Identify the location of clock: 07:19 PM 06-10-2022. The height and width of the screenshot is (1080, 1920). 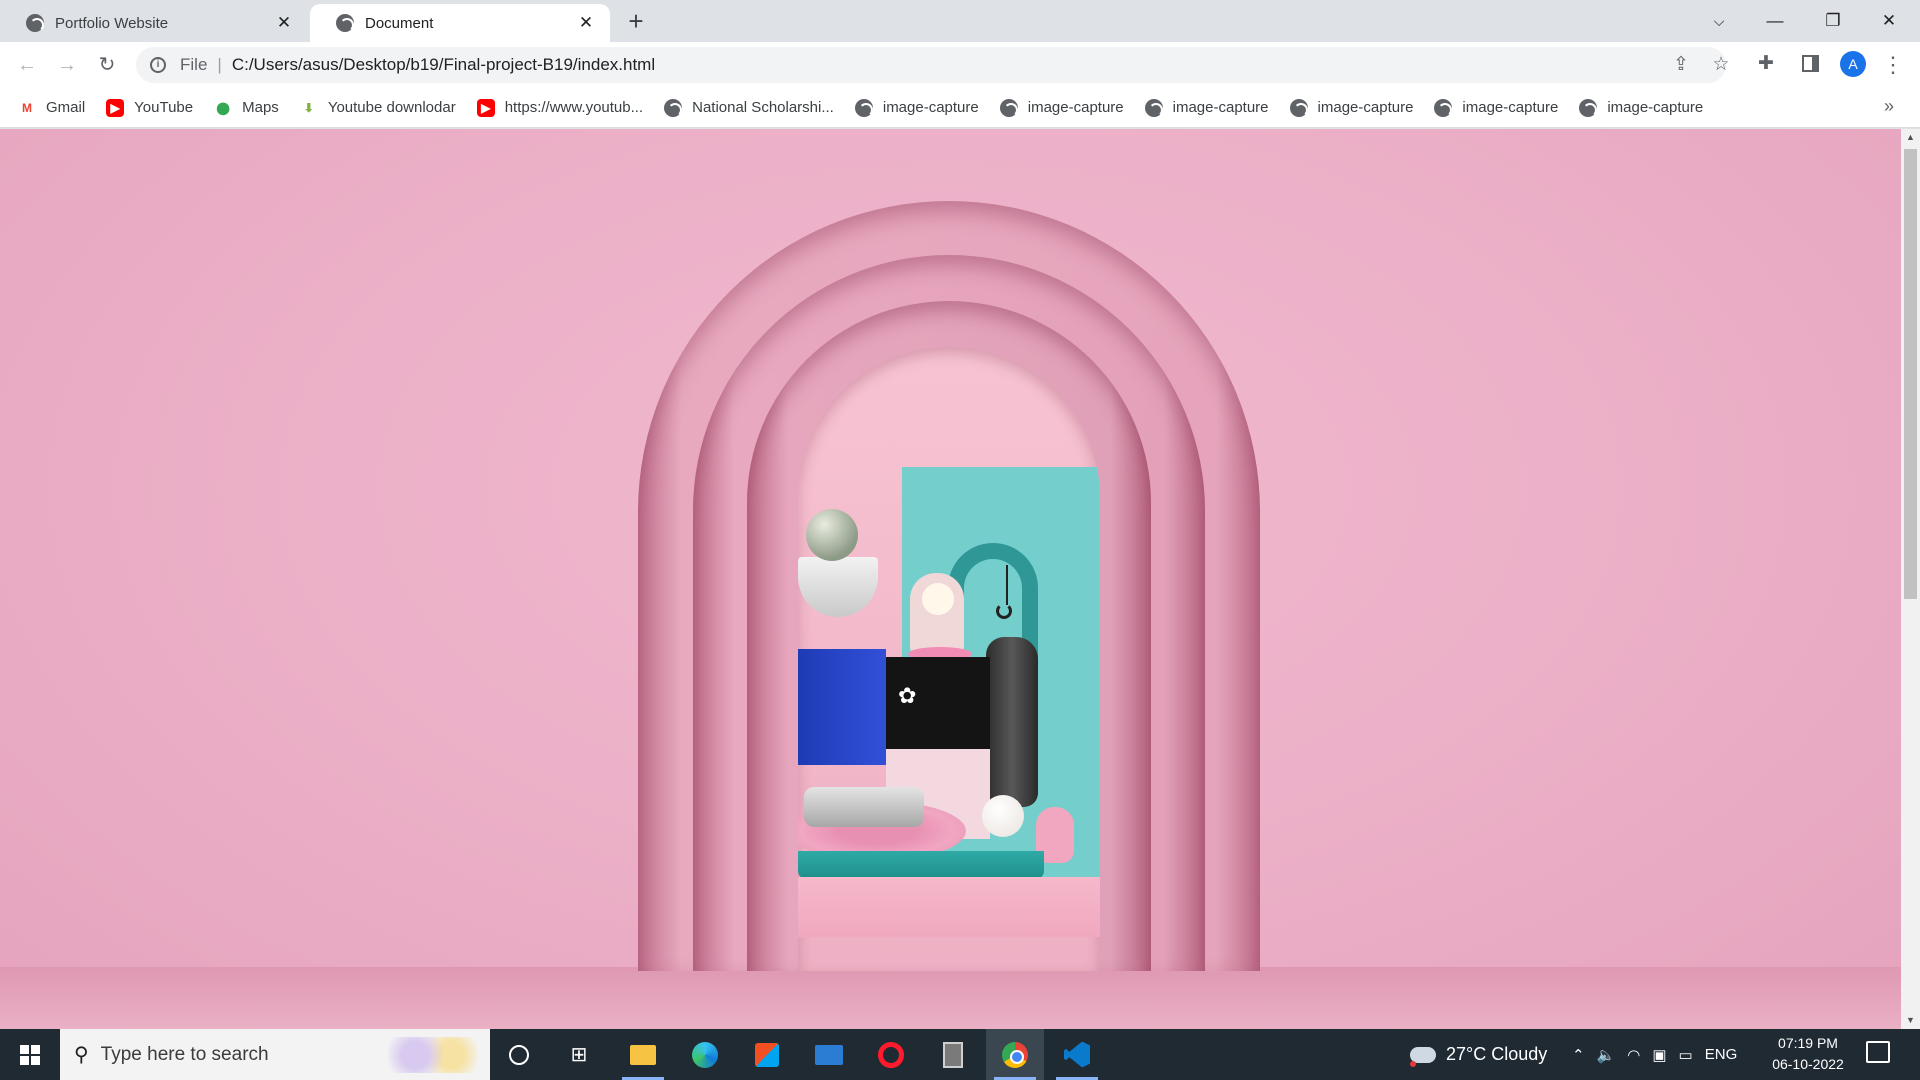
(1808, 1054).